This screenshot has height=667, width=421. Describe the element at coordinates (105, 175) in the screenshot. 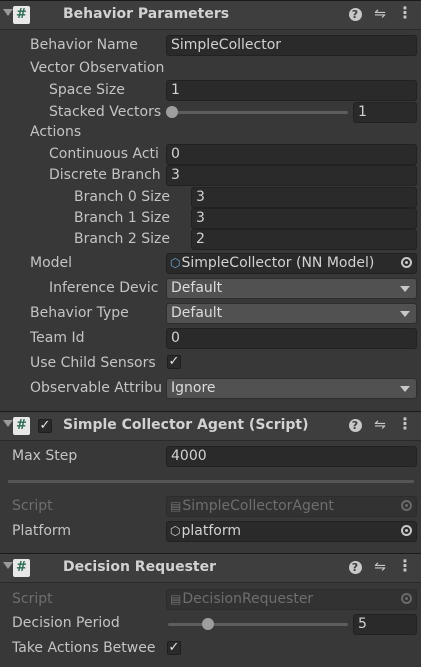

I see `discrete-branches-label: Discrete Branch` at that location.